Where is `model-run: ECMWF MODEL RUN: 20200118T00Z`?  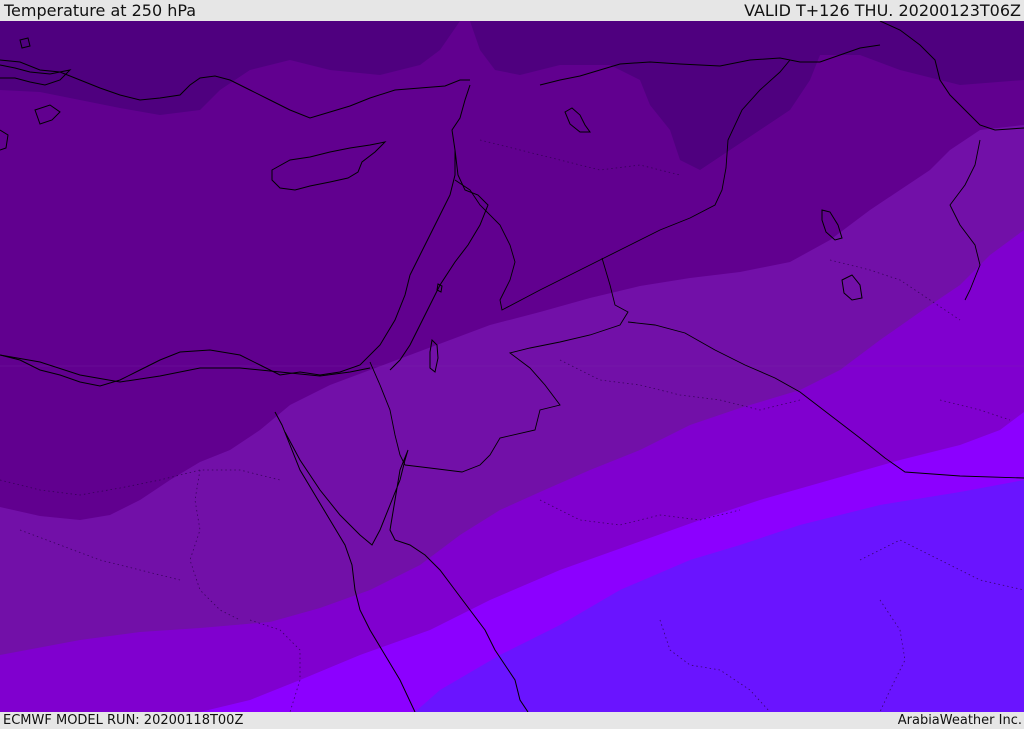
model-run: ECMWF MODEL RUN: 20200118T00Z is located at coordinates (123, 720).